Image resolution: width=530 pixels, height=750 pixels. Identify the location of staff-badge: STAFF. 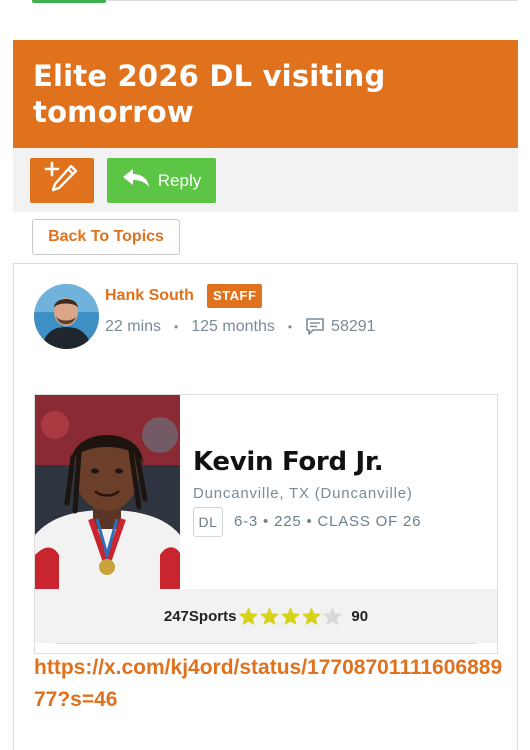
(235, 296).